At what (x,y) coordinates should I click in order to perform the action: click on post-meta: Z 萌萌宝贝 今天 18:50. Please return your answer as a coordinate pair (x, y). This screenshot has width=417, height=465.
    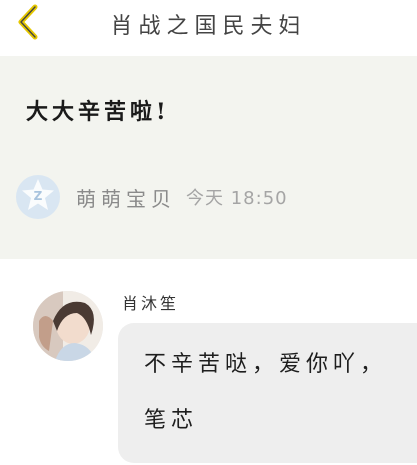
    Looking at the image, I should click on (152, 197).